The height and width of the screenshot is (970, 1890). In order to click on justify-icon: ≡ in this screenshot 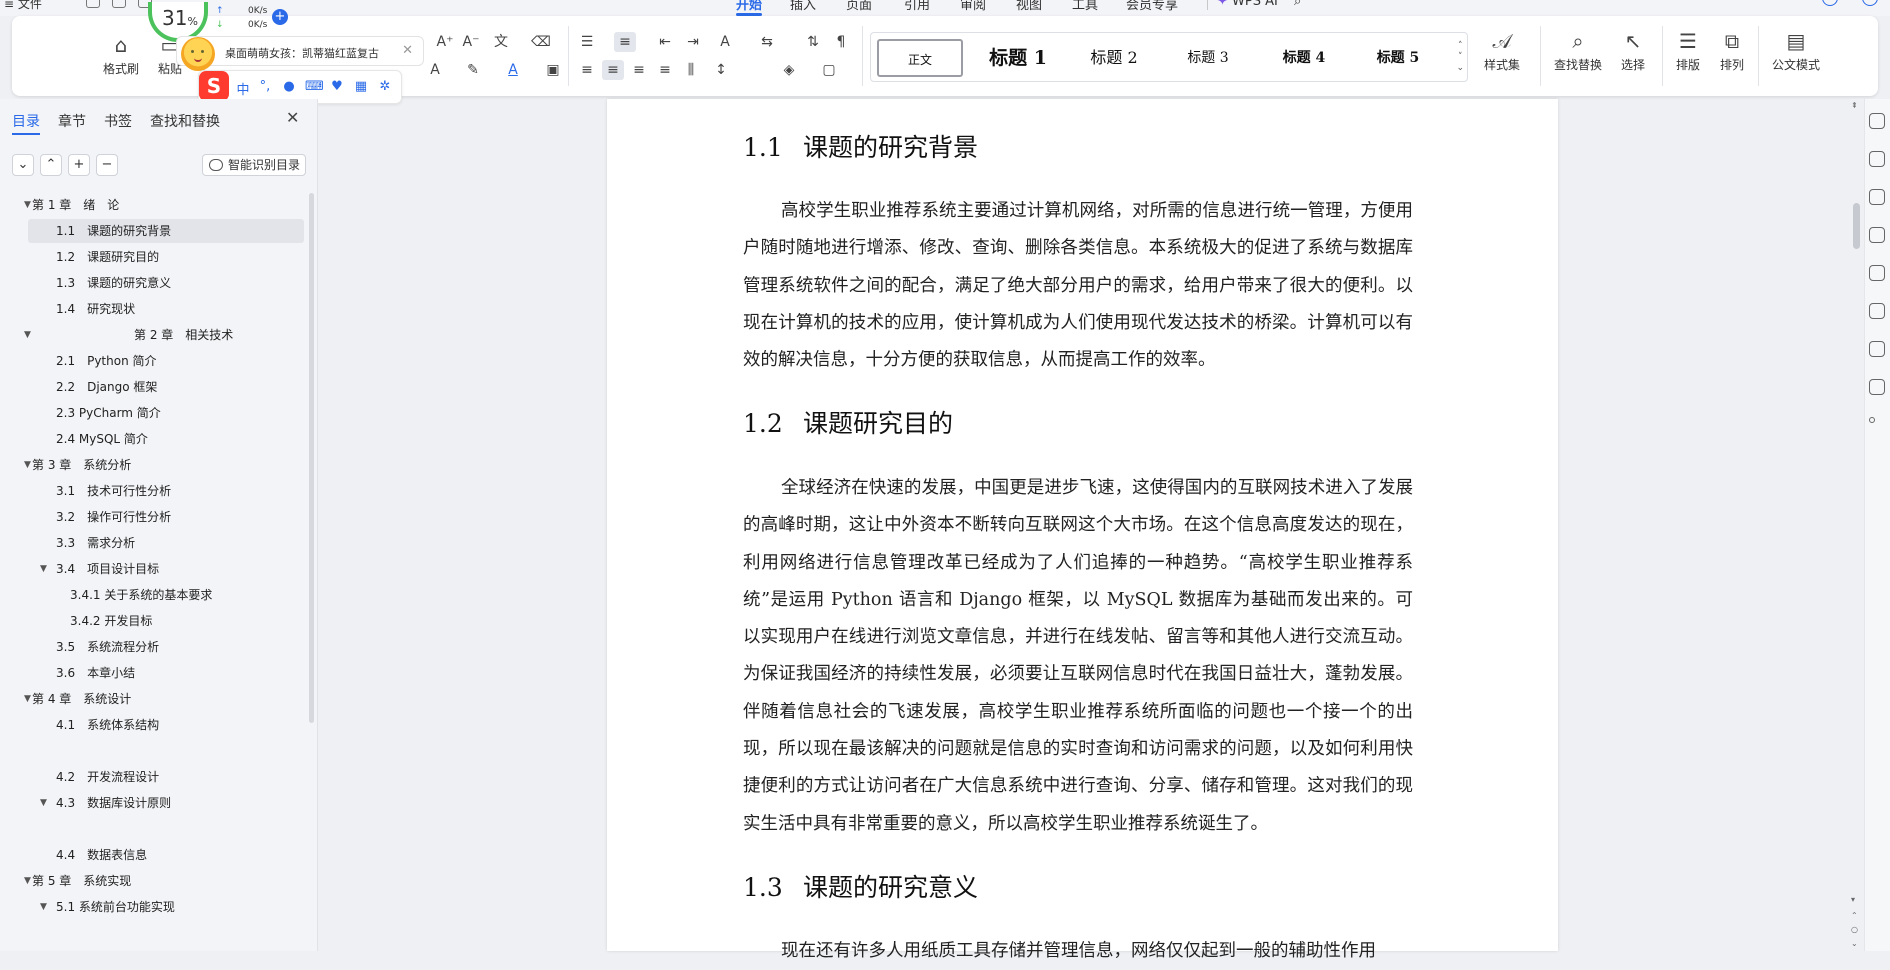, I will do `click(665, 70)`.